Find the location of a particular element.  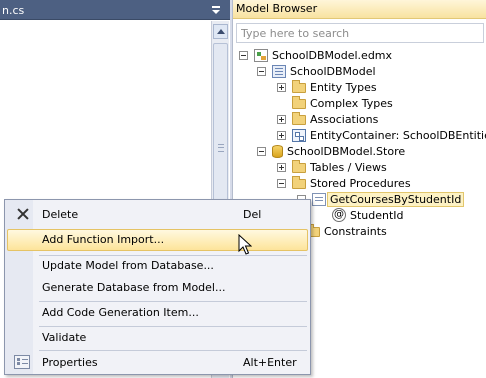

tree-item-label: Entity Types is located at coordinates (343, 87).